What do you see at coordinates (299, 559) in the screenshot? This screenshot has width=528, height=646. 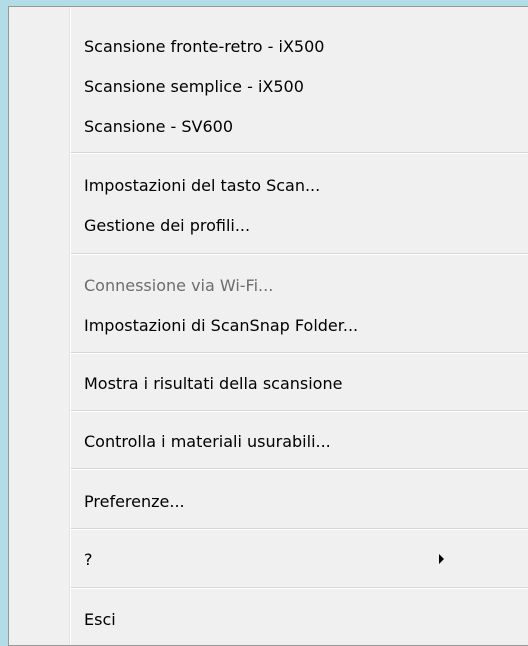 I see `menu-item-help: ?` at bounding box center [299, 559].